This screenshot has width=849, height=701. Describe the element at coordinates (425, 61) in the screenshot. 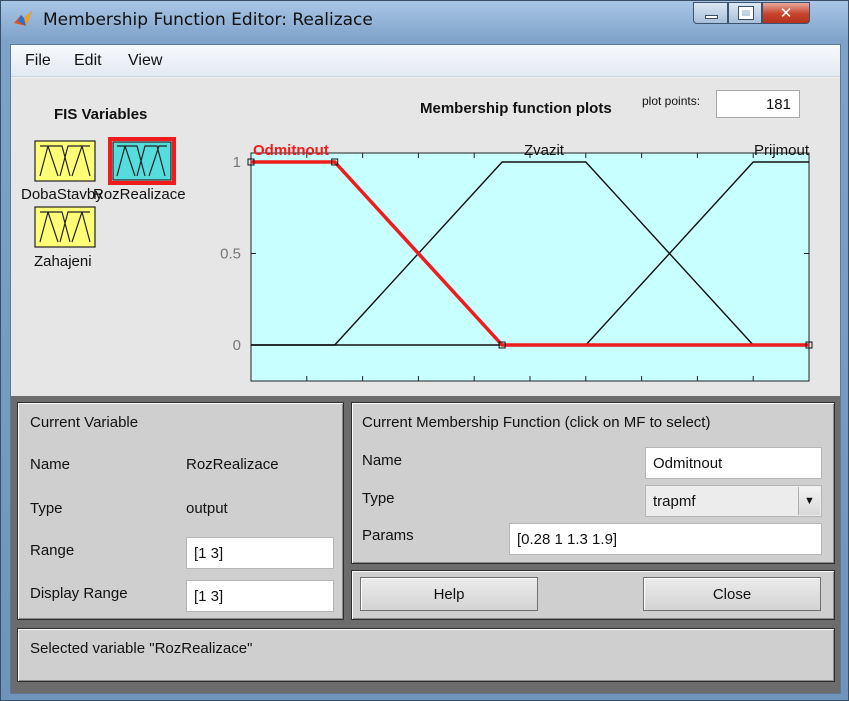

I see `menu-bar: File Edit View` at that location.